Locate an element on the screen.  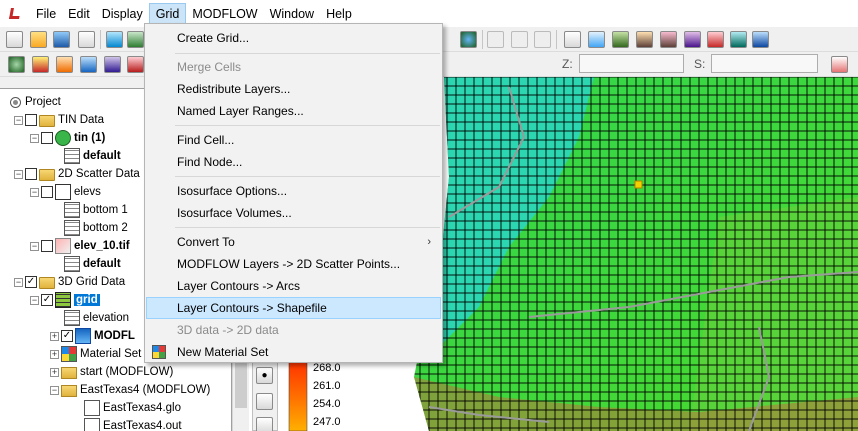
menu-help: Help is located at coordinates (339, 14).